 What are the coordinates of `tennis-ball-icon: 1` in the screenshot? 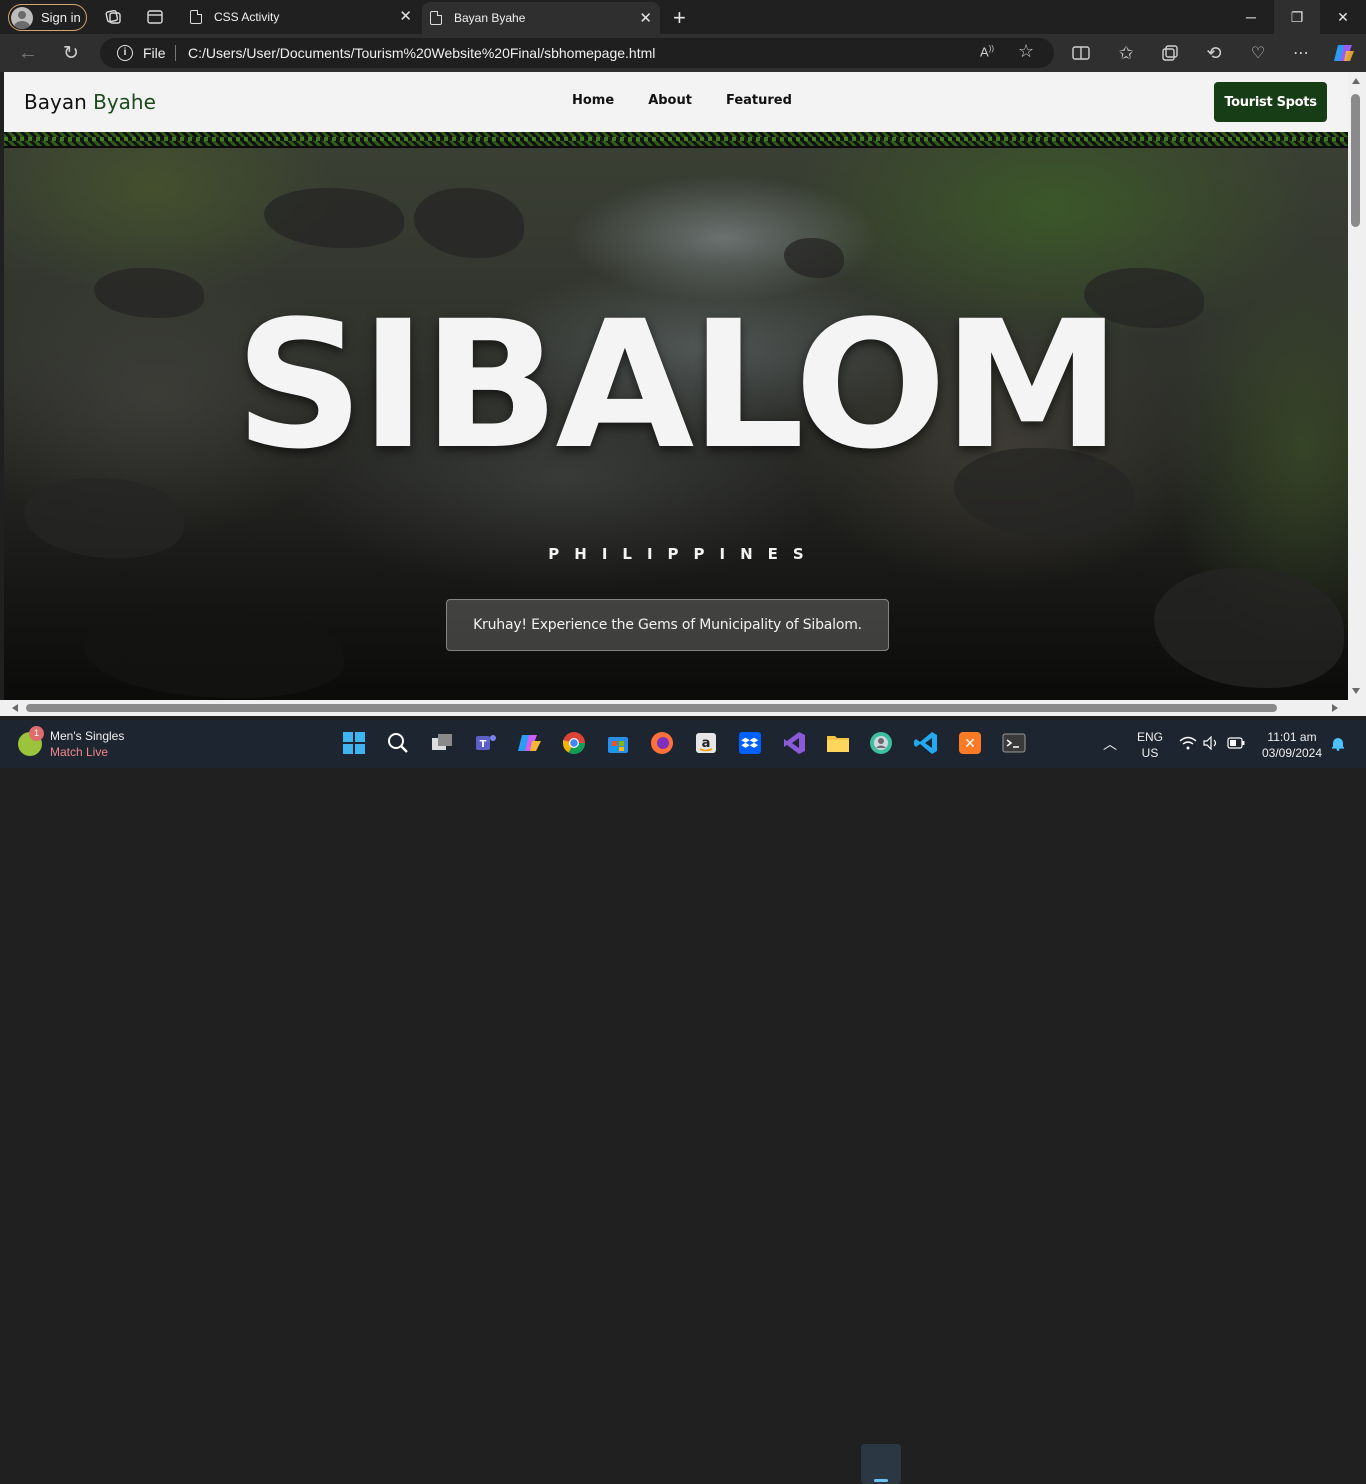 It's located at (31, 741).